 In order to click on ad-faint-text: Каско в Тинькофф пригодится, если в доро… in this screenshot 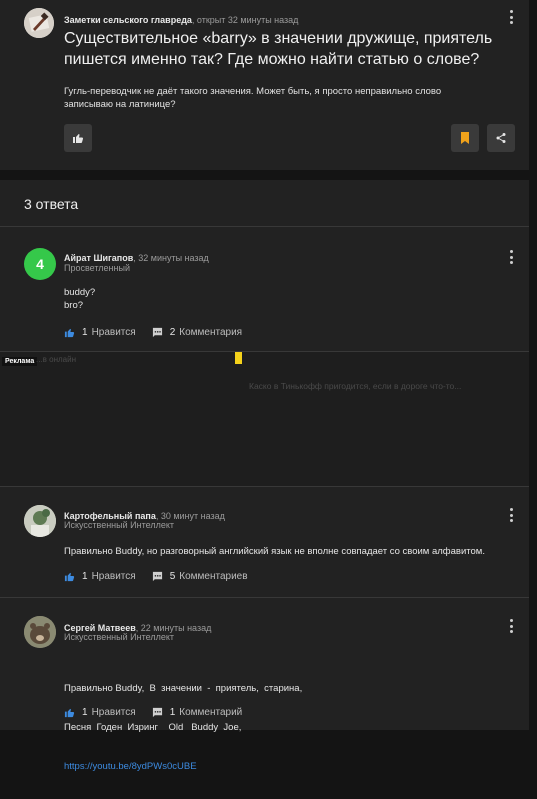, I will do `click(355, 386)`.